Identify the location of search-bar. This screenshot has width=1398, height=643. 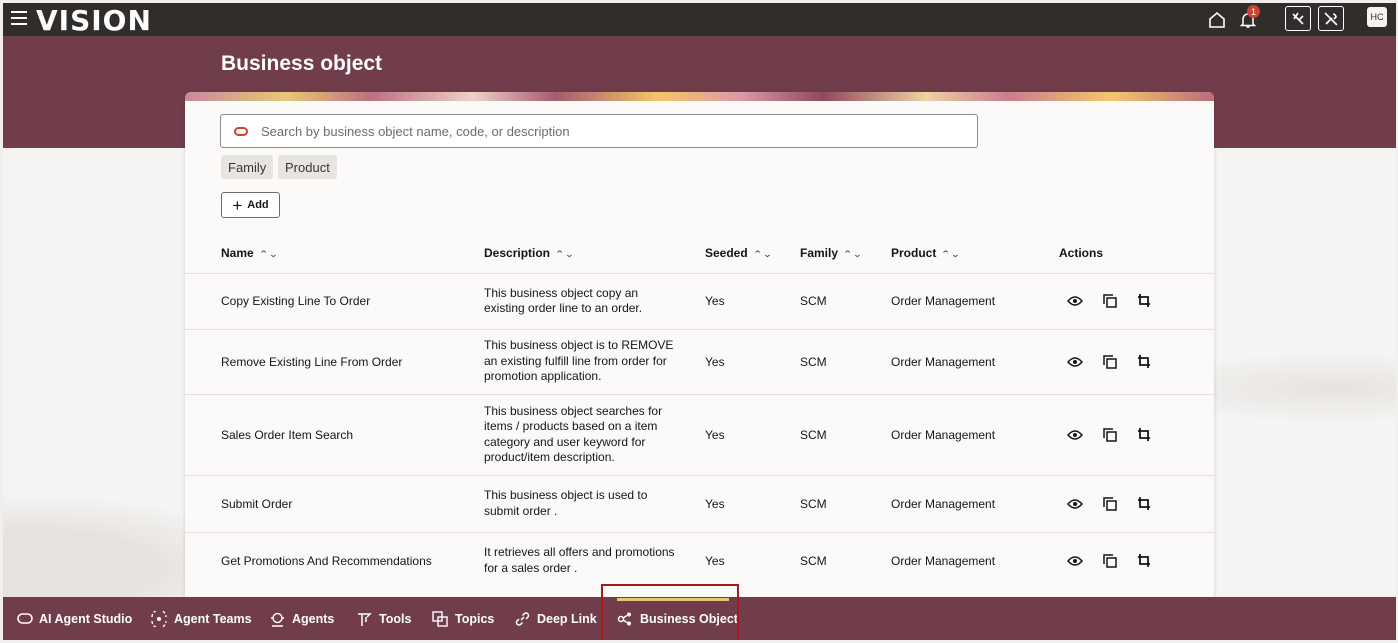
(599, 131).